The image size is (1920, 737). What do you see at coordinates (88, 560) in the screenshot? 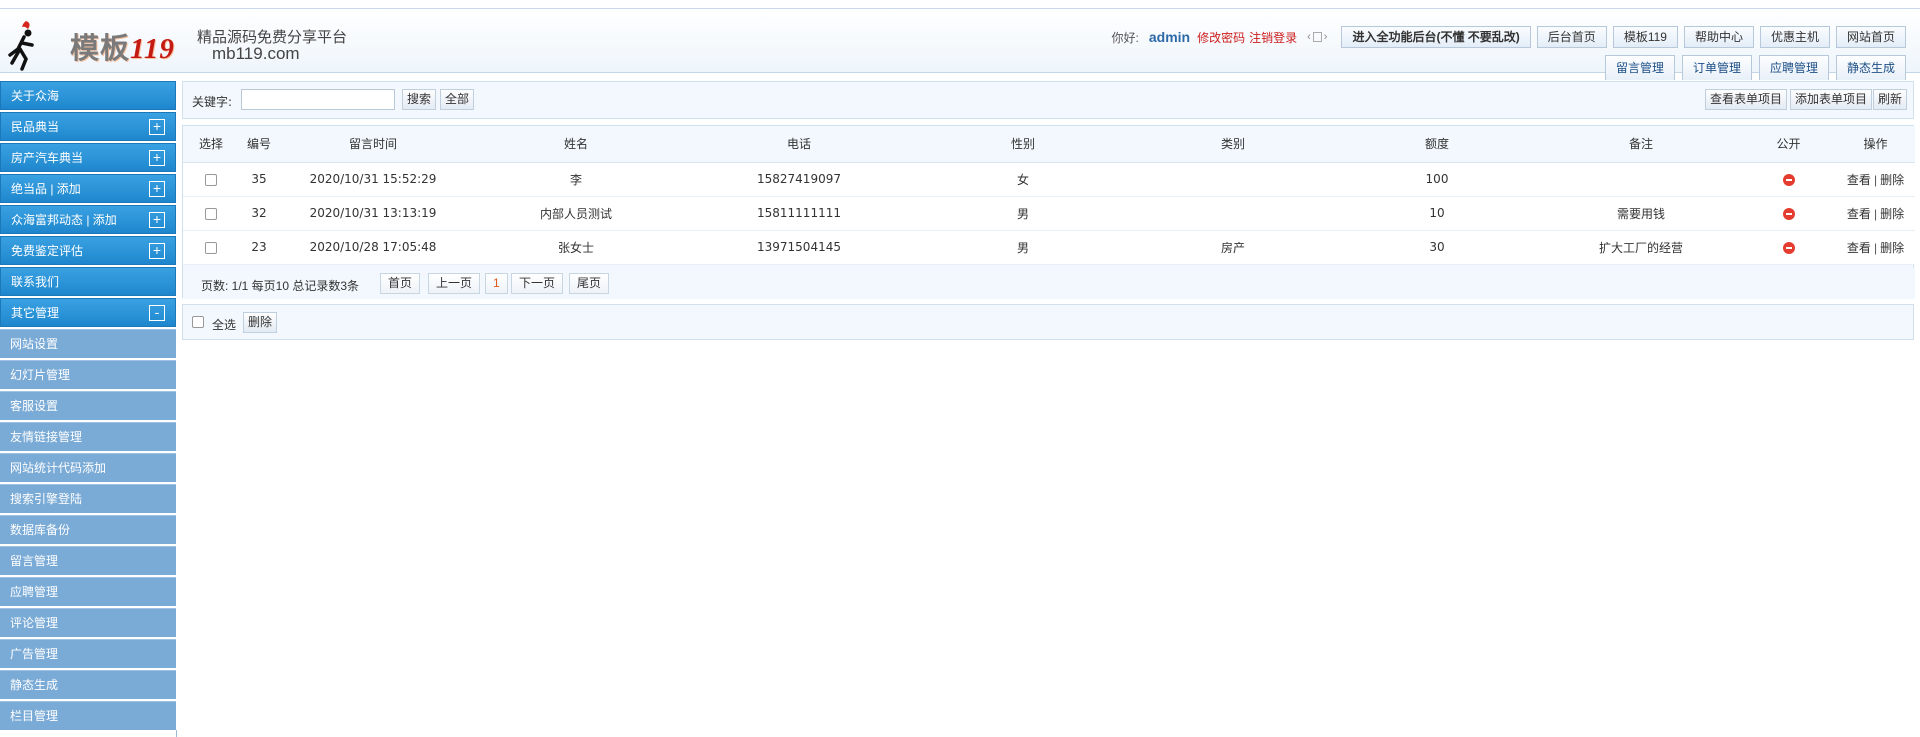
I see `sidebar-item: 留言管理` at bounding box center [88, 560].